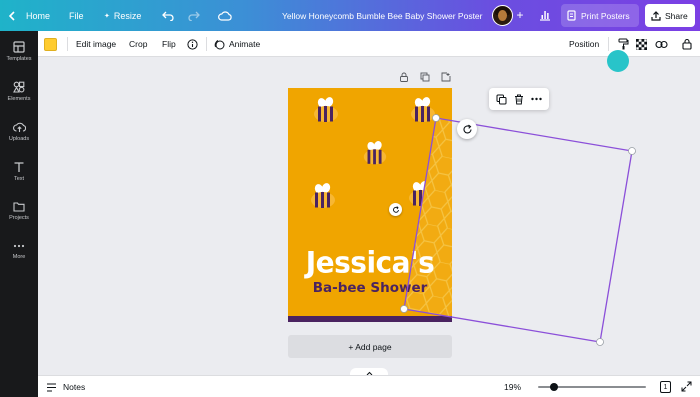 This screenshot has height=397, width=700. What do you see at coordinates (520, 15) in the screenshot?
I see `add-collaborator-button: +` at bounding box center [520, 15].